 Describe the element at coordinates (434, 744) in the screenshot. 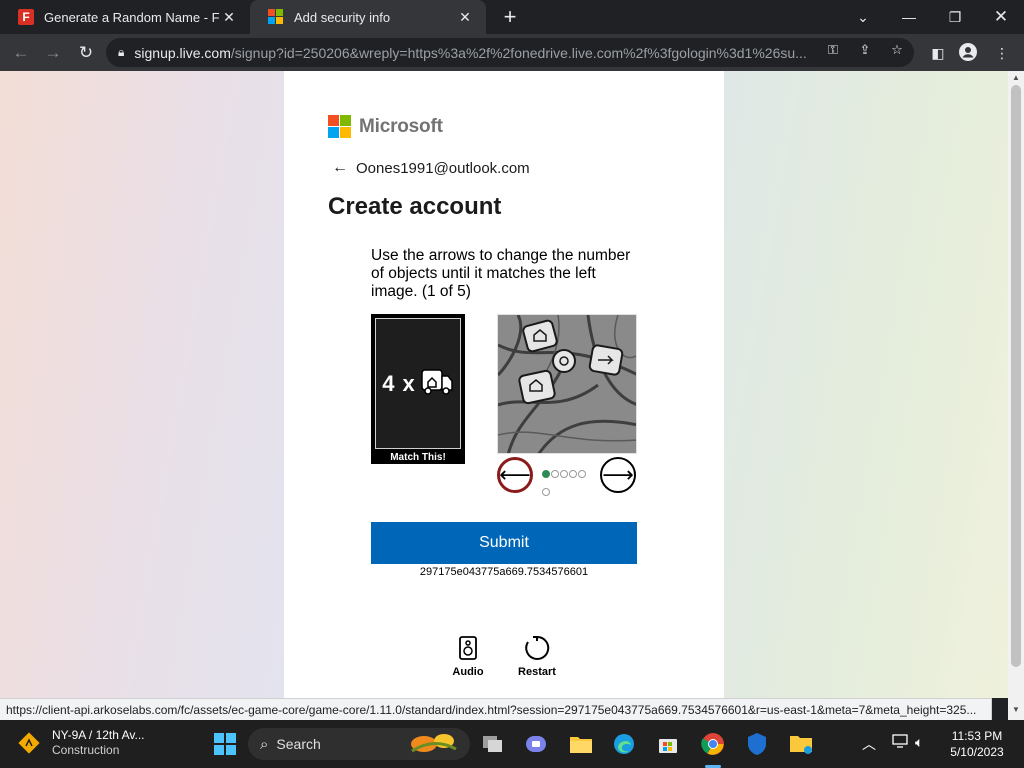

I see `search-highlight-icon` at that location.